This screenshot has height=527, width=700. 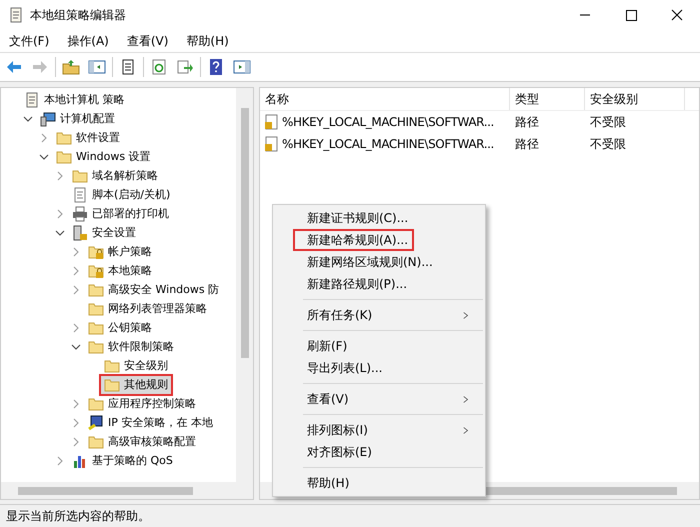 I want to click on window-title: 本地组策略编辑器, so click(x=78, y=15).